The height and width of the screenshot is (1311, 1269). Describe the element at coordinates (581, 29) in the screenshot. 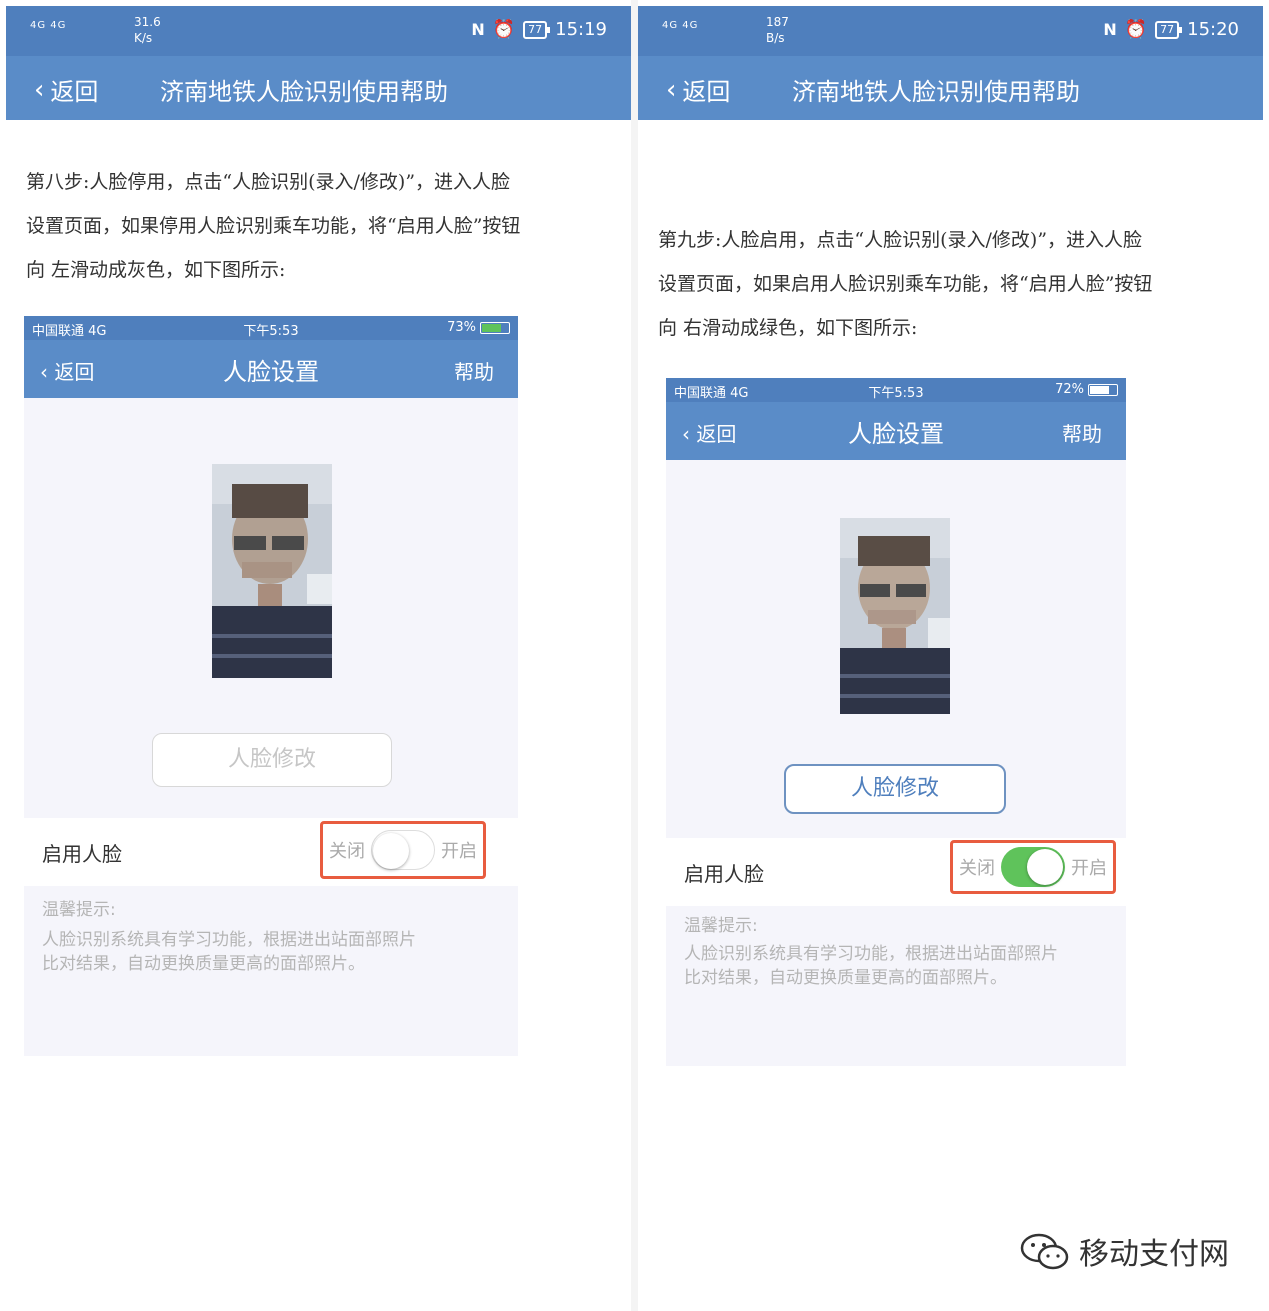

I see `status-time: 15:19` at that location.